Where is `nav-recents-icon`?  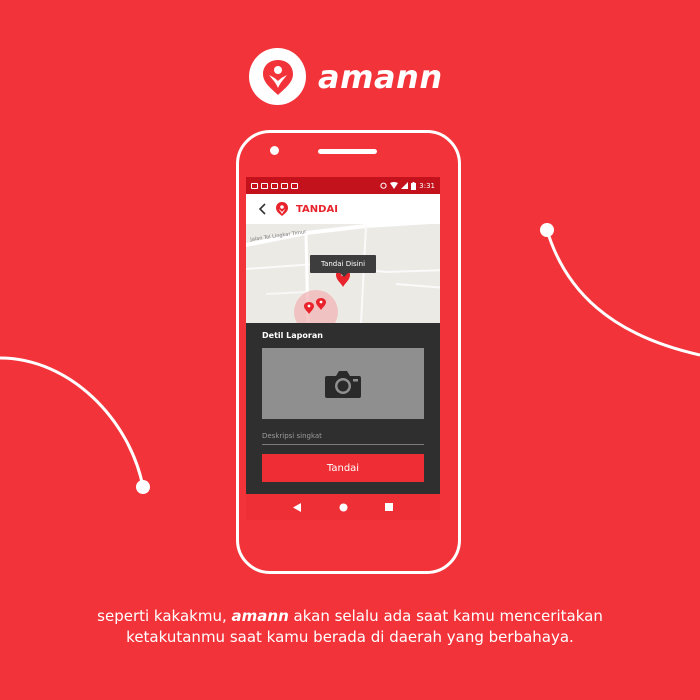 nav-recents-icon is located at coordinates (389, 507).